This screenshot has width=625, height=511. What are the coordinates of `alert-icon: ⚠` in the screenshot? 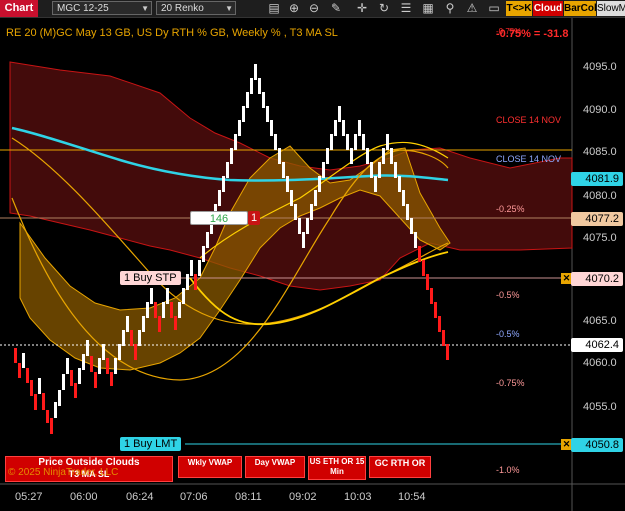 It's located at (472, 8).